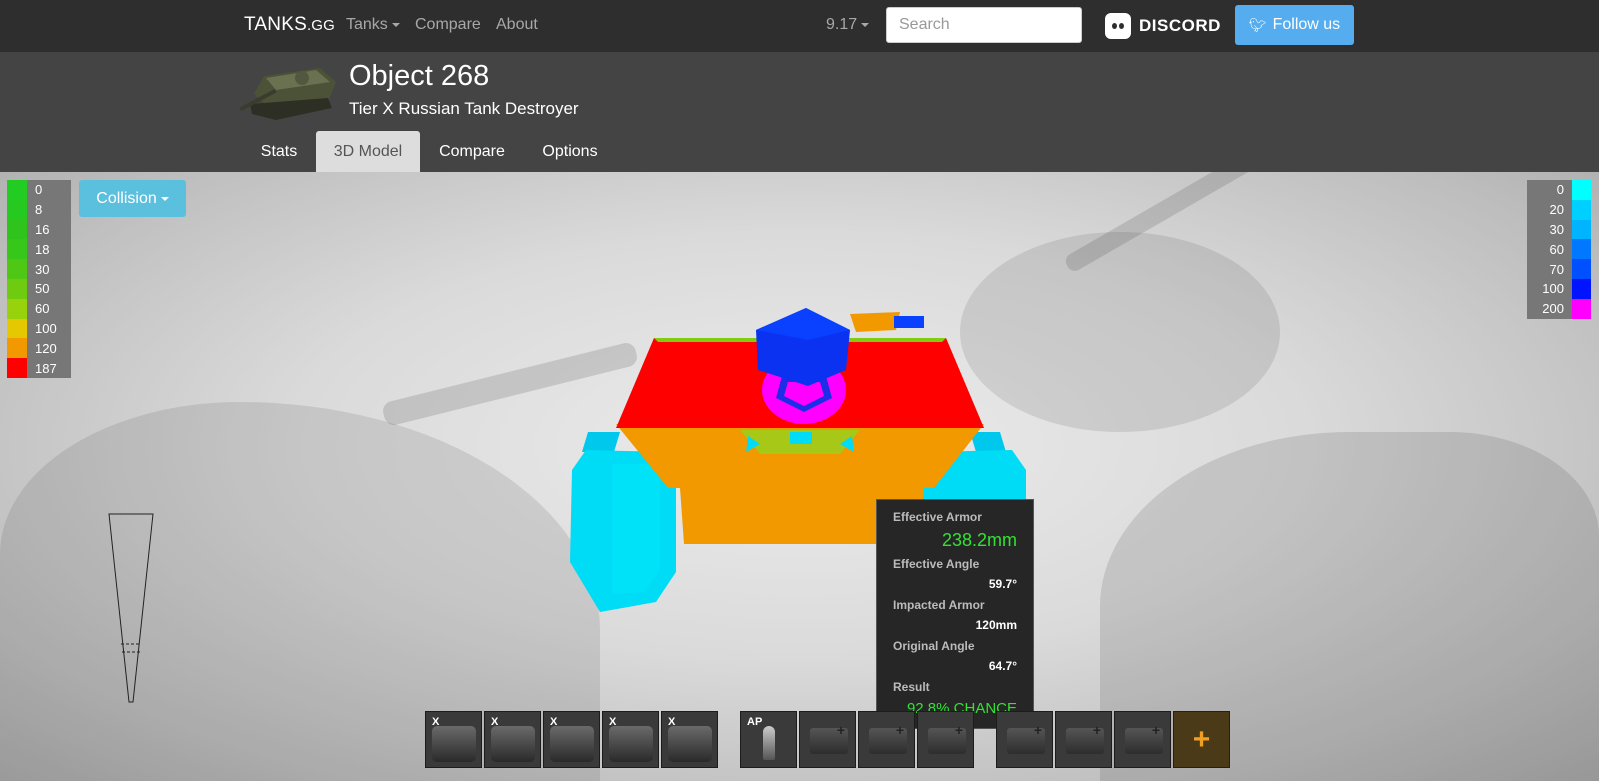 The height and width of the screenshot is (781, 1599). I want to click on tracks-icon, so click(631, 744).